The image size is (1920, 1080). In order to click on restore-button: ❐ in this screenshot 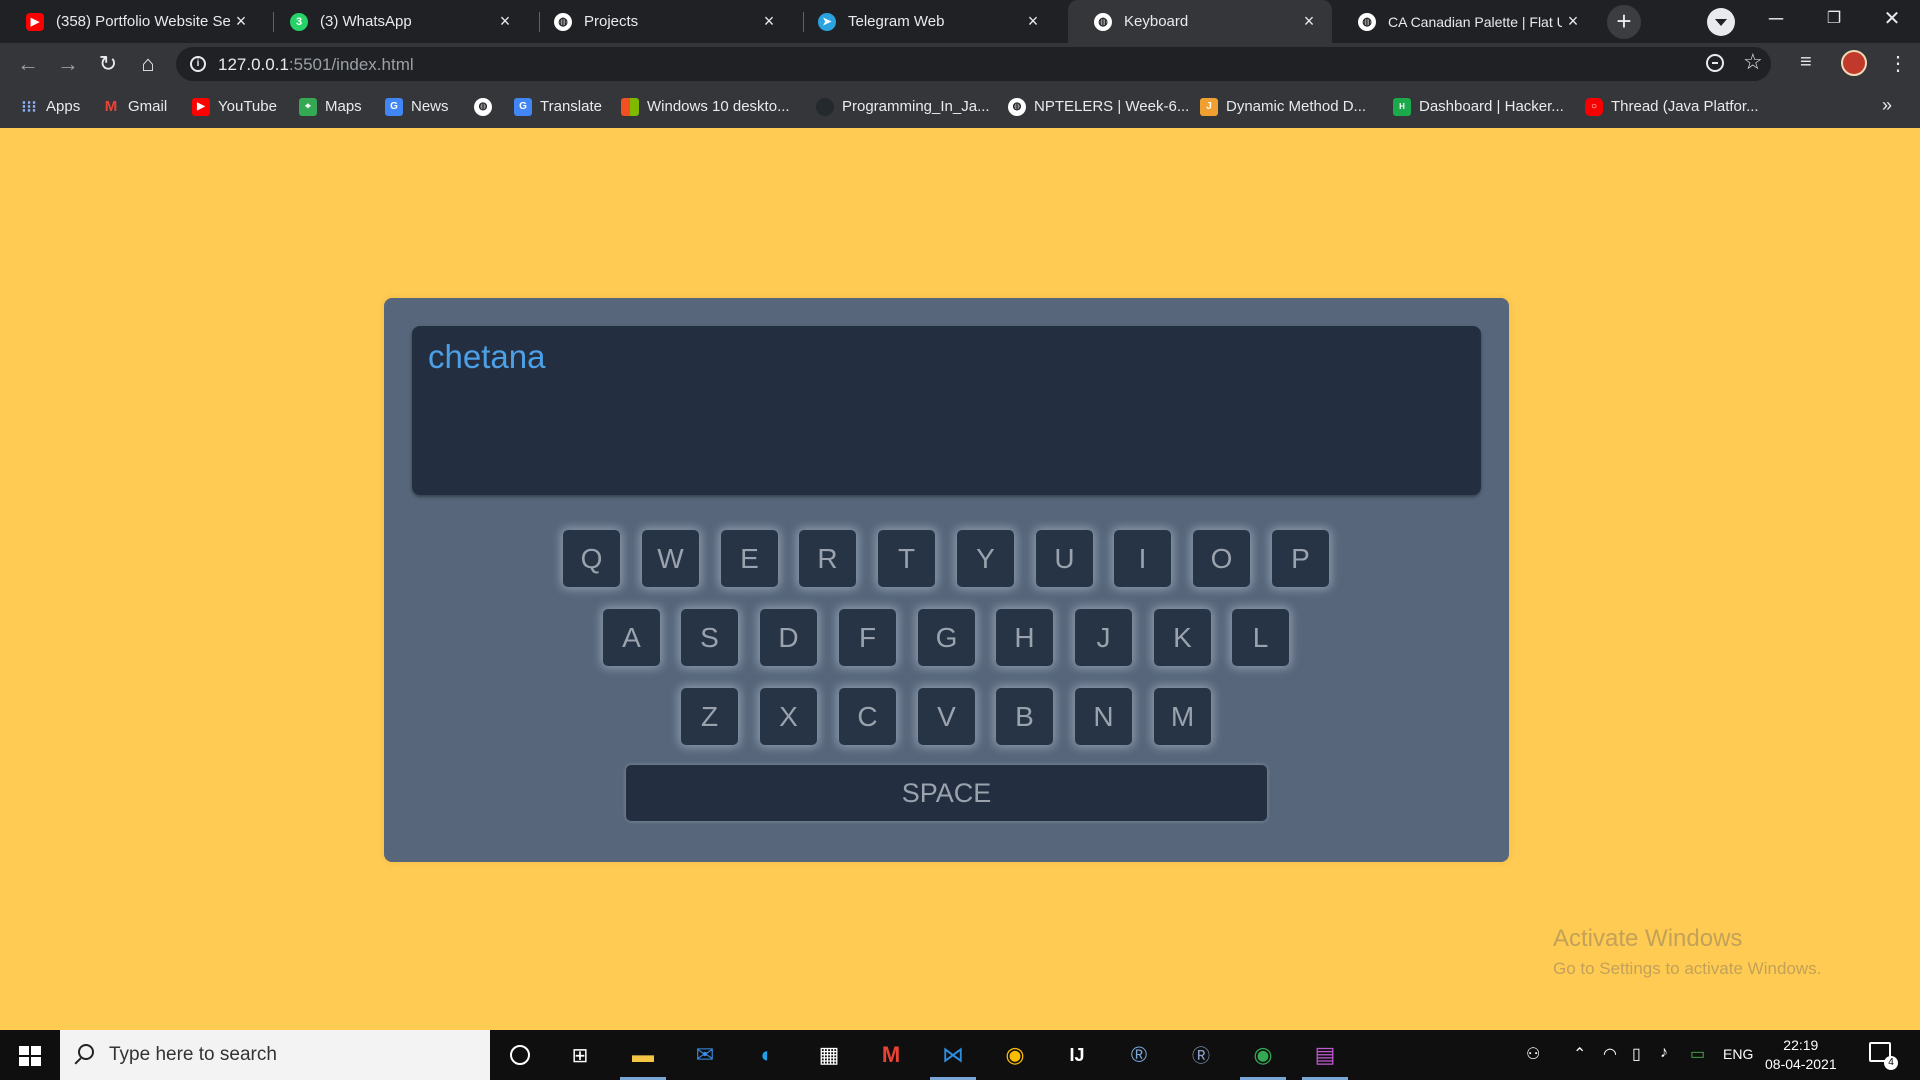, I will do `click(1834, 19)`.